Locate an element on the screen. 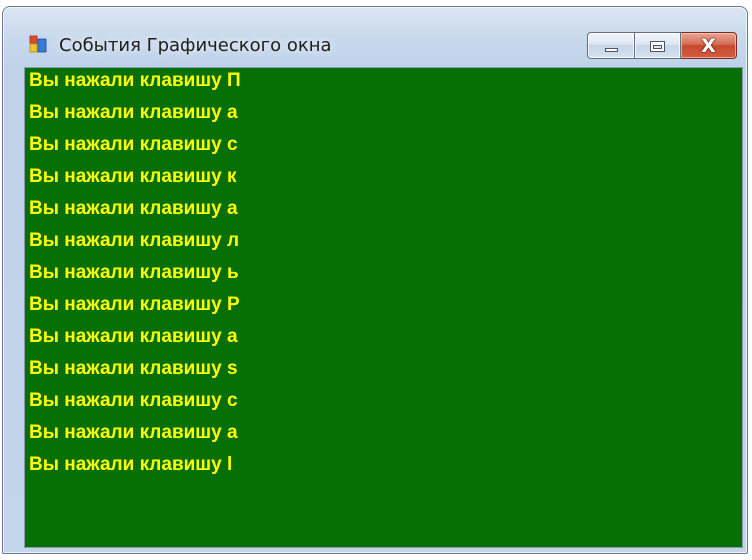  close-button: X is located at coordinates (709, 45).